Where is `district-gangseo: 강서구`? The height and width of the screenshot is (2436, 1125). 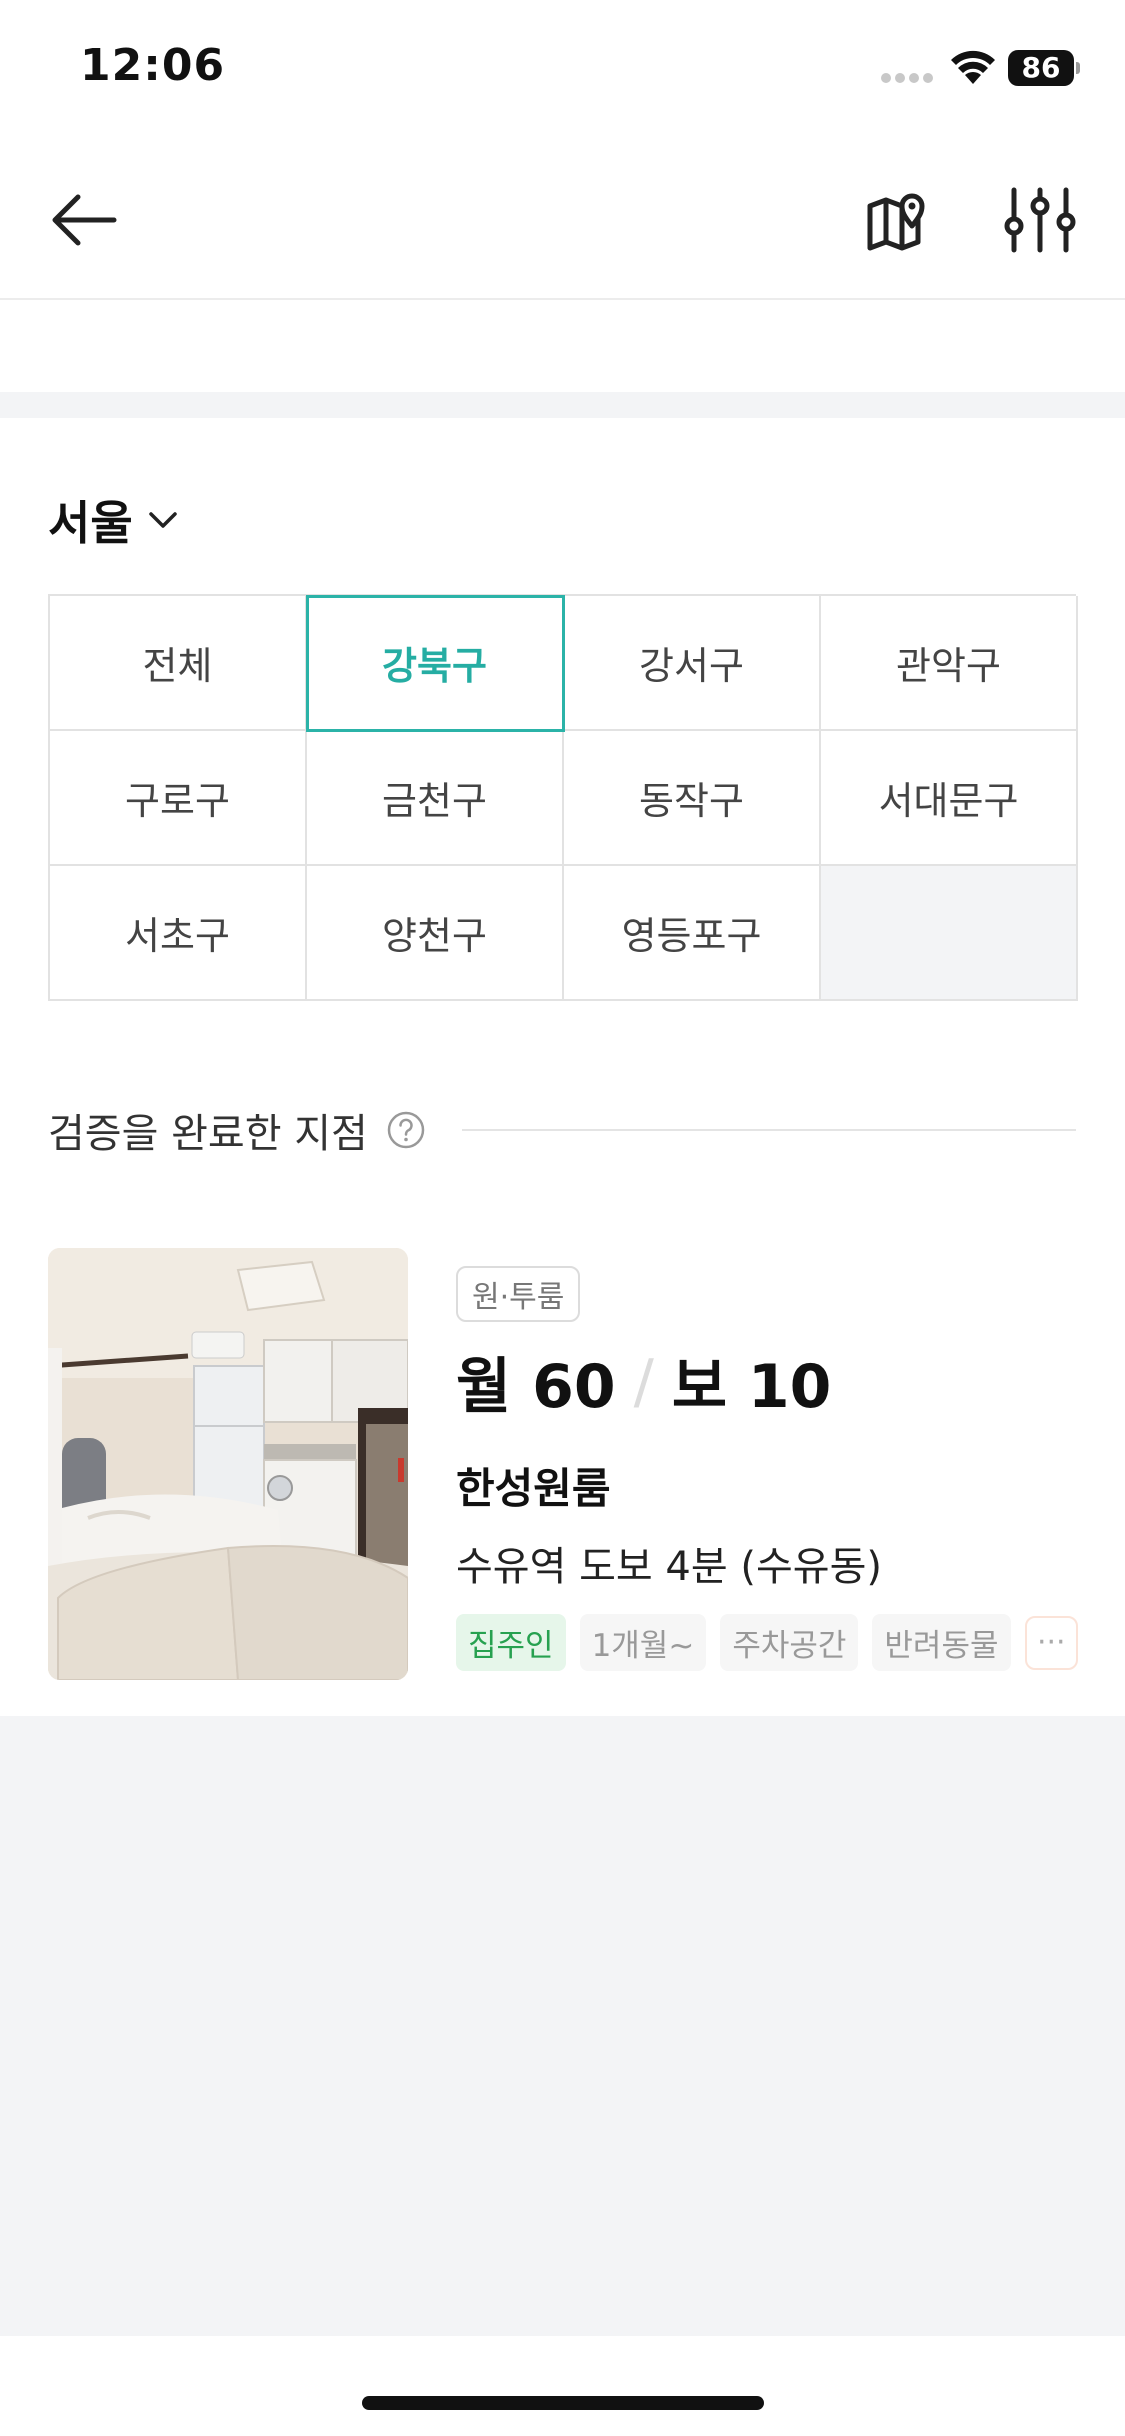
district-gangseo: 강서구 is located at coordinates (692, 663).